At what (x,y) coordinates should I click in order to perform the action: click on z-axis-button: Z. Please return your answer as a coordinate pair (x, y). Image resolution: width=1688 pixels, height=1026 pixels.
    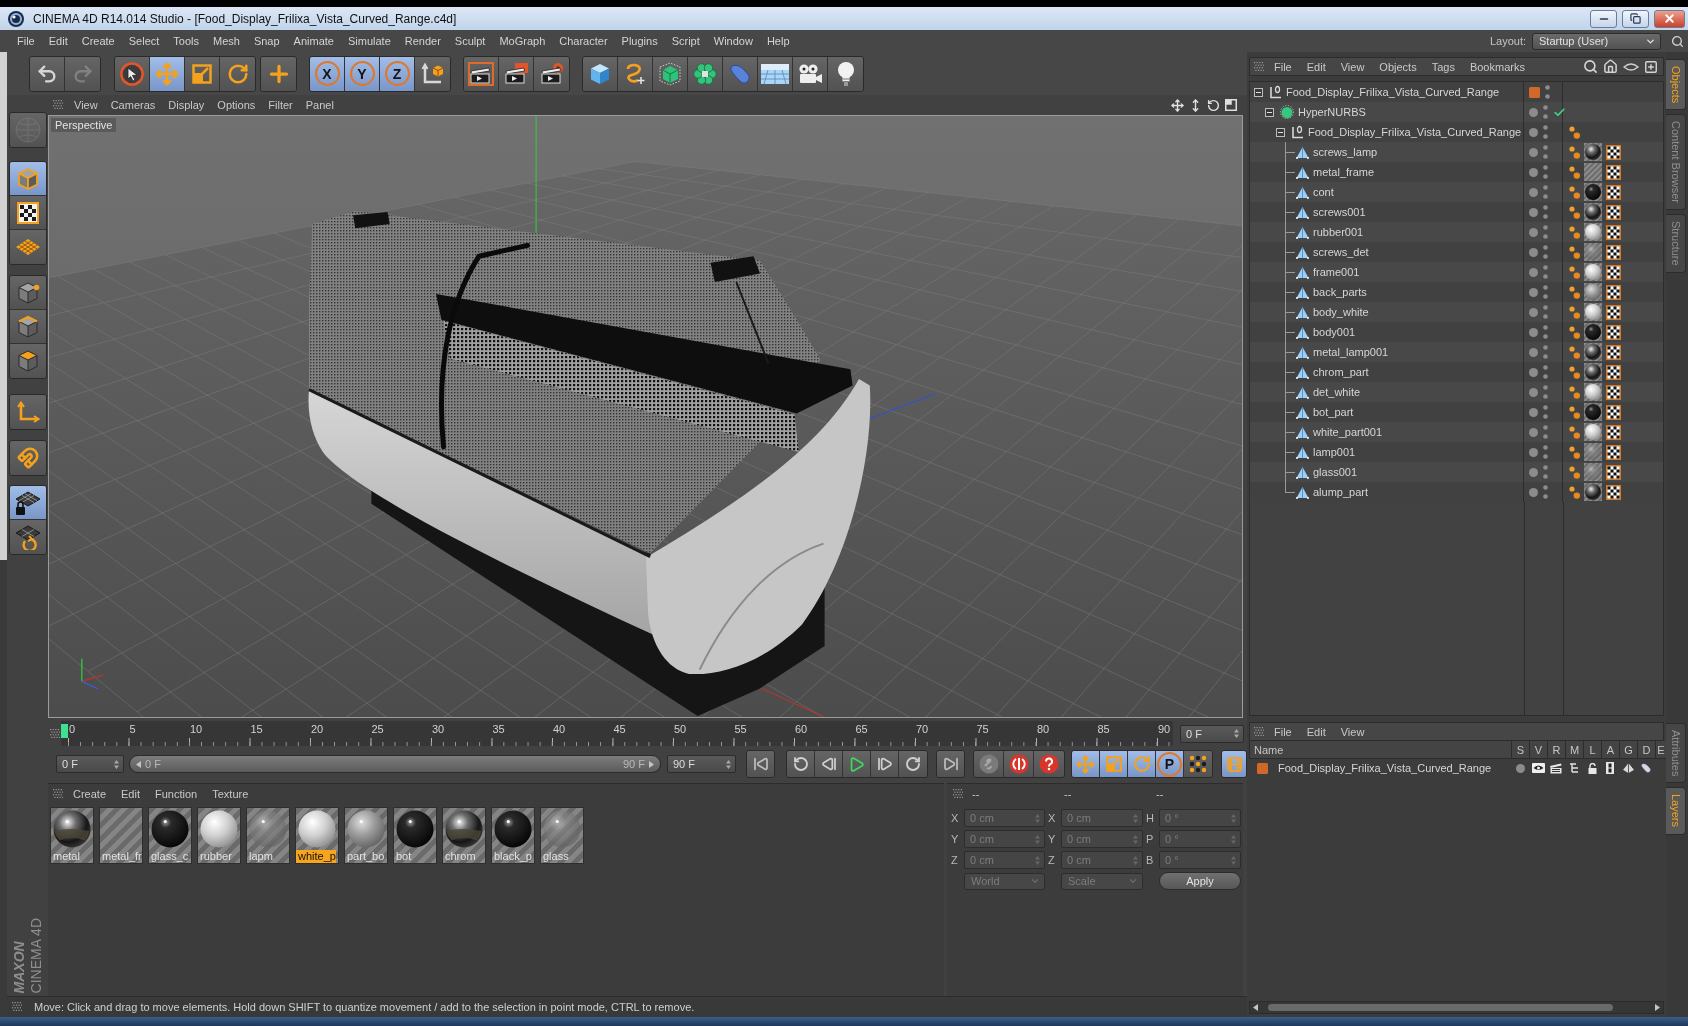
    Looking at the image, I should click on (397, 73).